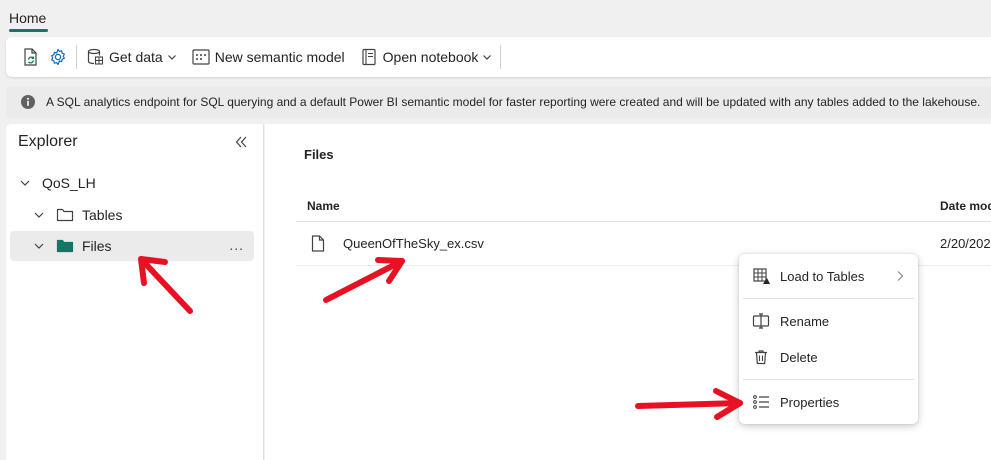 This screenshot has height=460, width=991. Describe the element at coordinates (65, 215) in the screenshot. I see `folder-icon` at that location.